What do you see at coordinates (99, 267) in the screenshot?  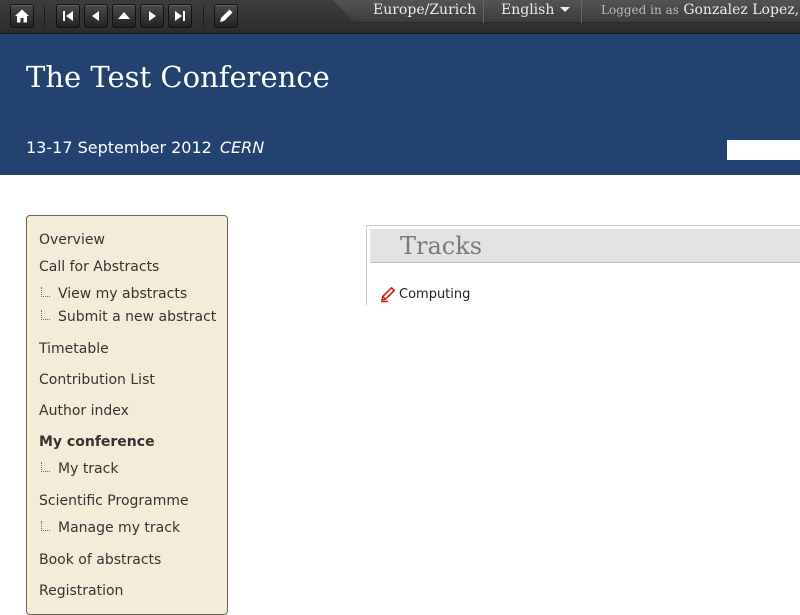 I see `menu-item-label: Call for Abstracts` at bounding box center [99, 267].